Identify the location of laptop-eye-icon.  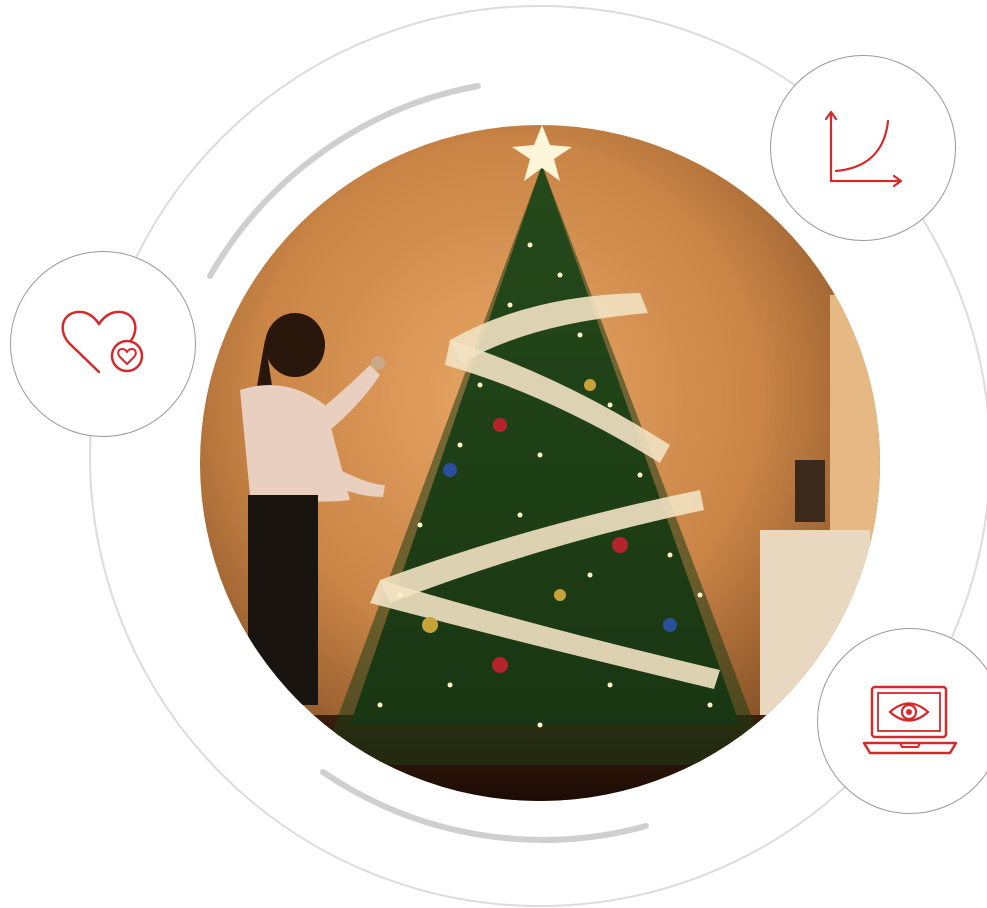
(910, 720).